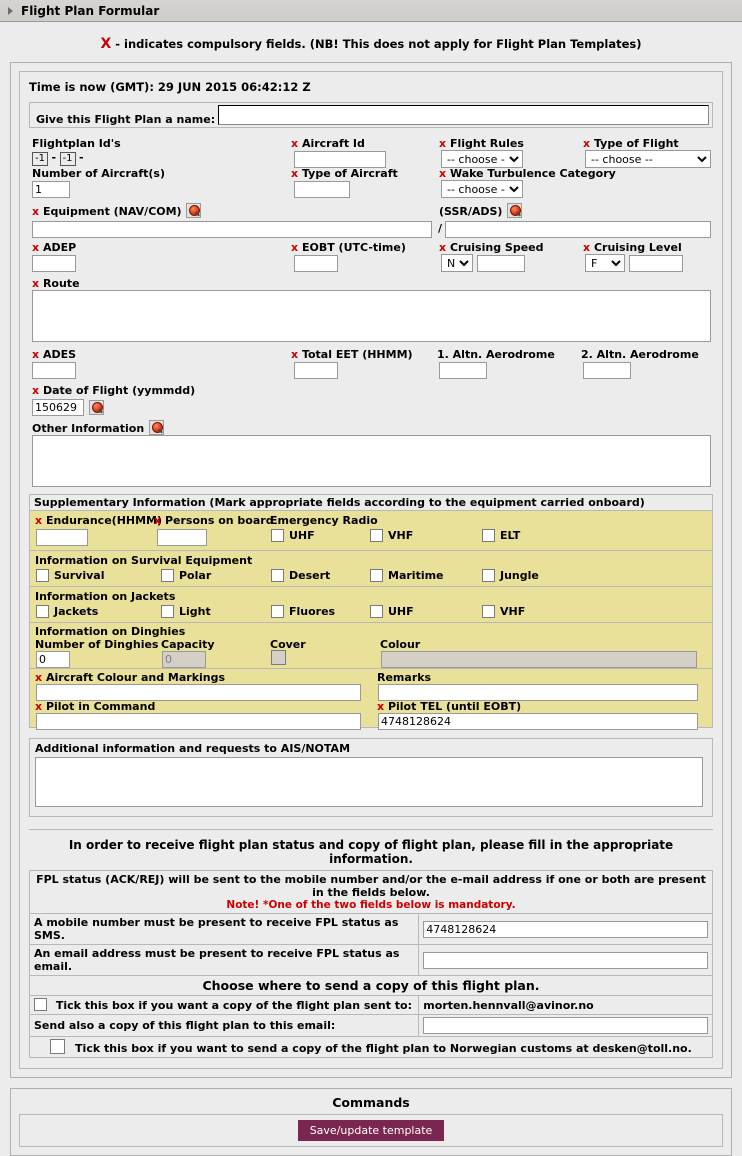  What do you see at coordinates (463, 370) in the screenshot?
I see `altn1-input` at bounding box center [463, 370].